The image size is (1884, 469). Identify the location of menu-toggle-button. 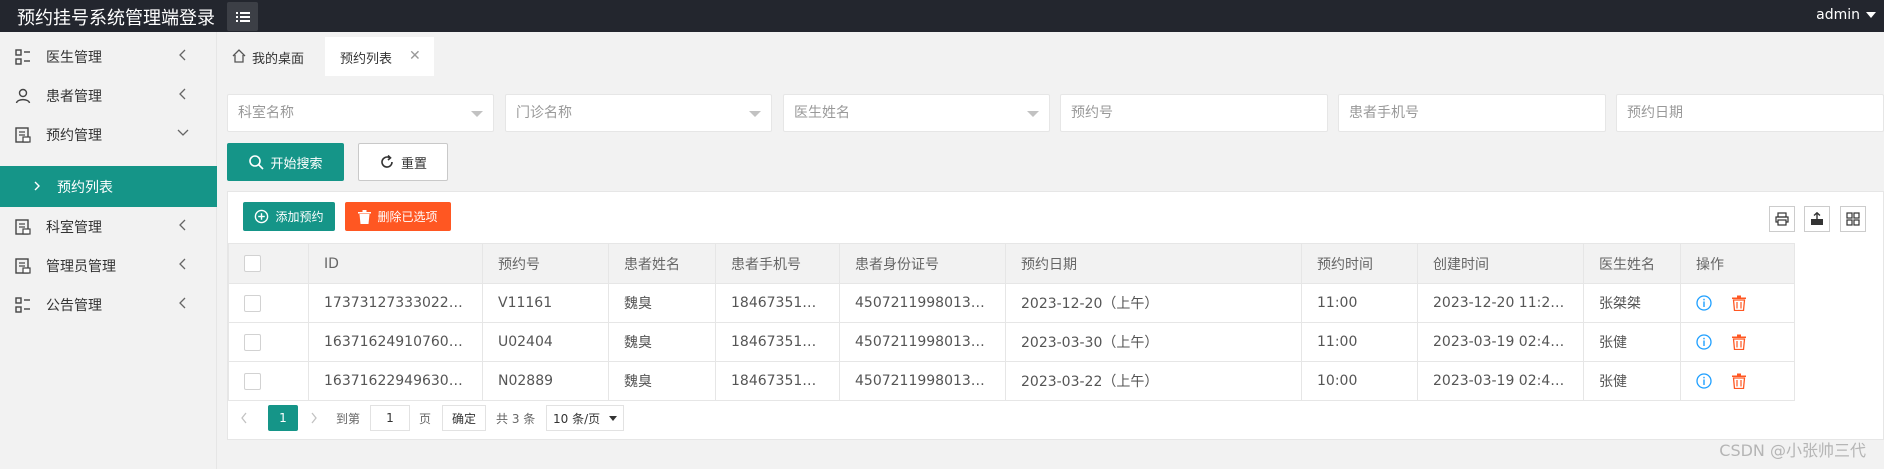
(242, 16).